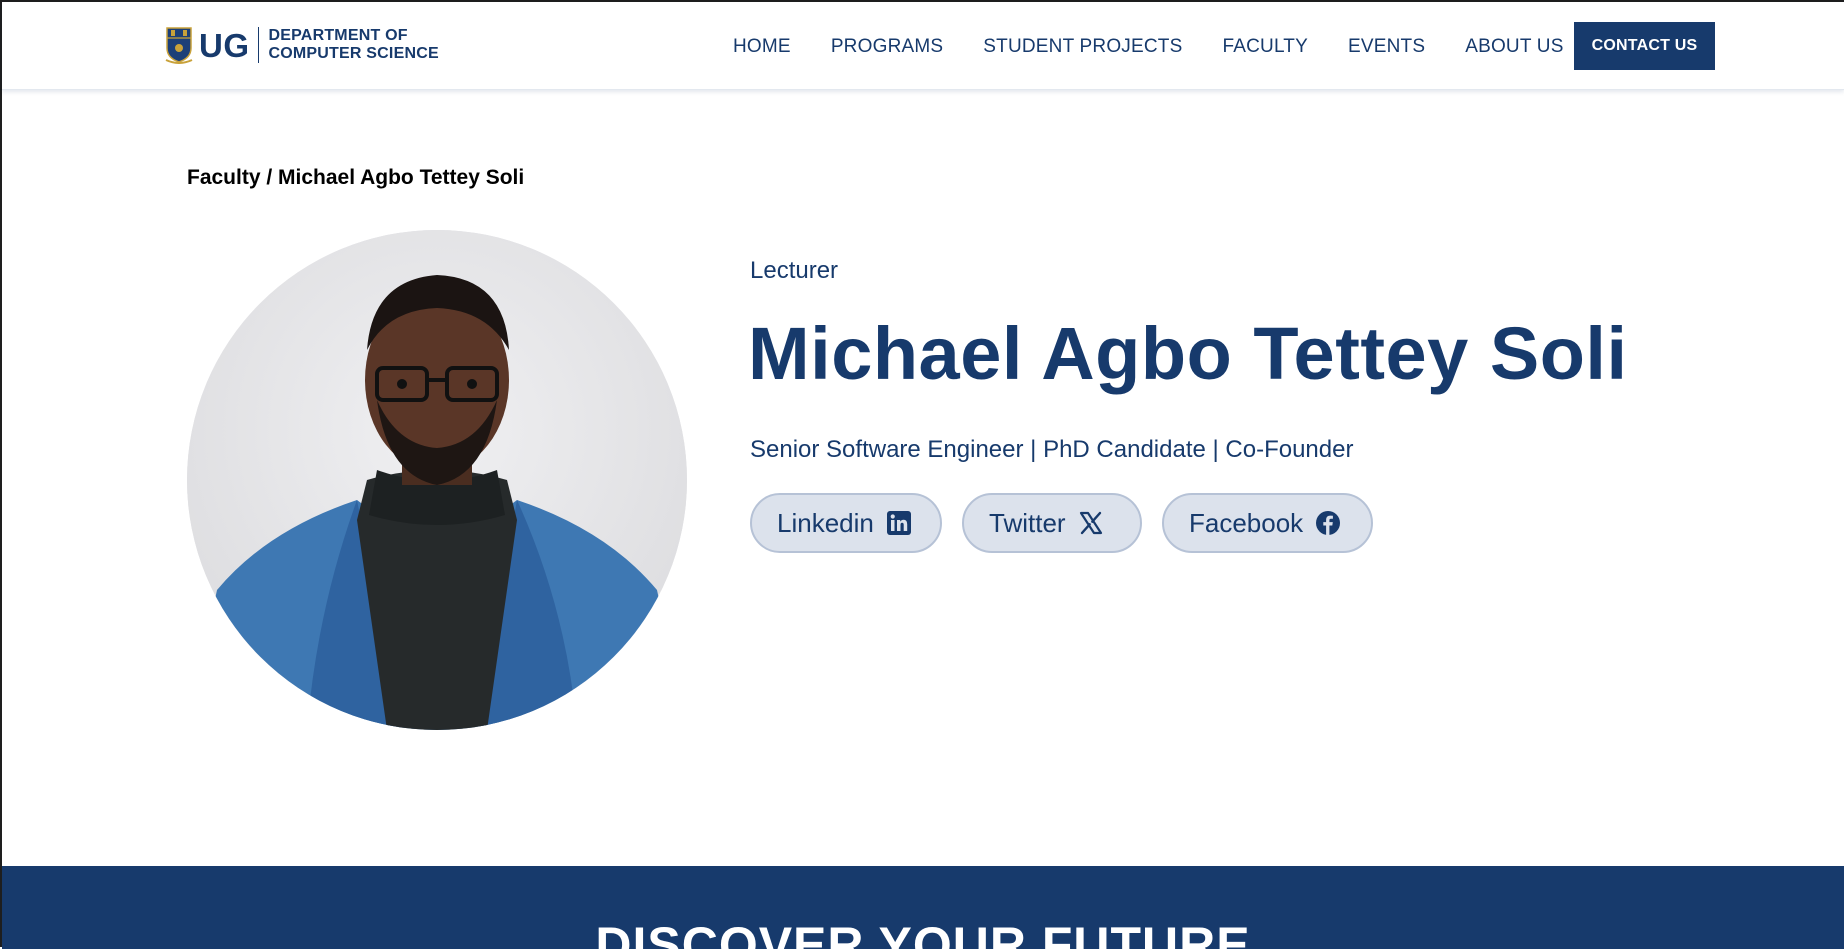 This screenshot has width=1844, height=949. I want to click on nav-events: EVENTS, so click(1386, 47).